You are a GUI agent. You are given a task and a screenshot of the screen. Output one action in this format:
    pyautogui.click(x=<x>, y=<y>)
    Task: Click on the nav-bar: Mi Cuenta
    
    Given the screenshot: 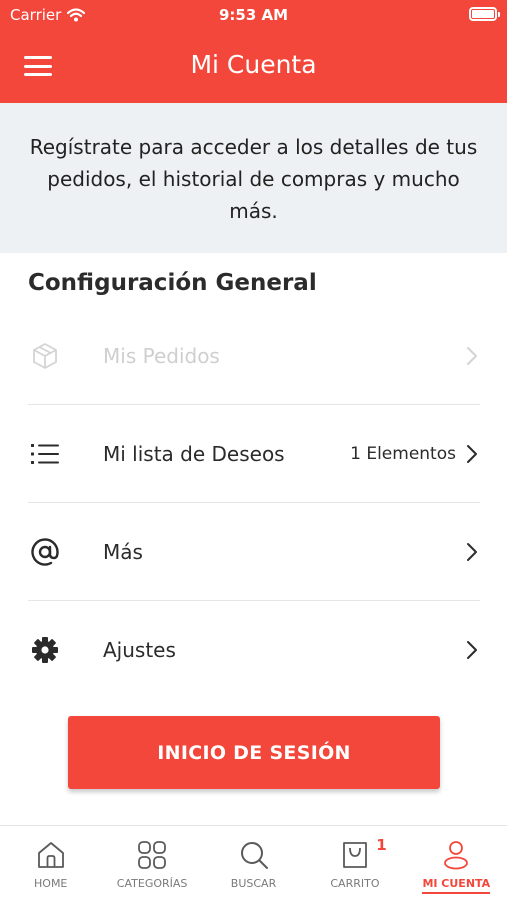 What is the action you would take?
    pyautogui.click(x=253, y=66)
    